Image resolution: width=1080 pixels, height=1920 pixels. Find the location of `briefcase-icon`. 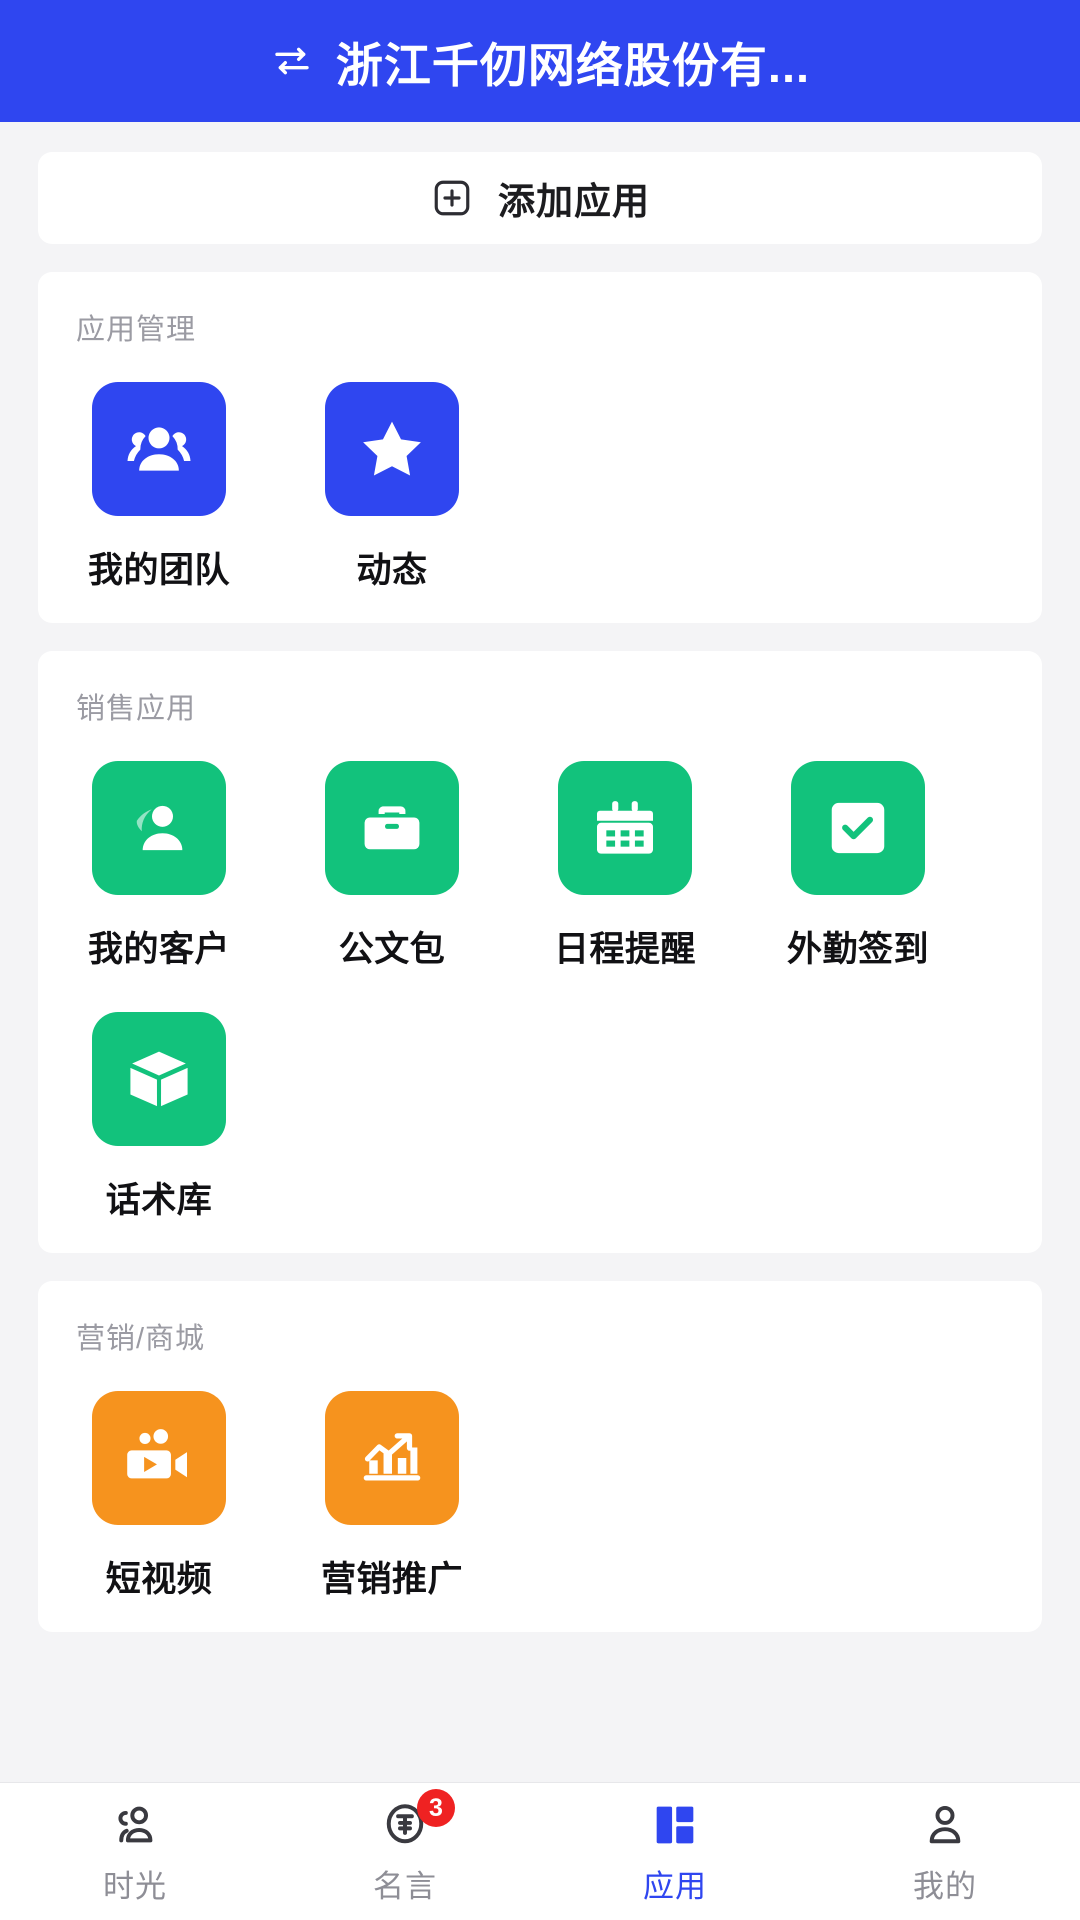

briefcase-icon is located at coordinates (392, 828).